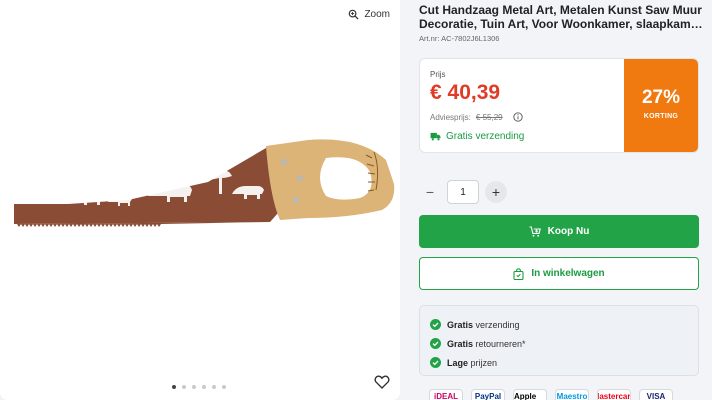  Describe the element at coordinates (465, 92) in the screenshot. I see `price-value: € 40,39` at that location.